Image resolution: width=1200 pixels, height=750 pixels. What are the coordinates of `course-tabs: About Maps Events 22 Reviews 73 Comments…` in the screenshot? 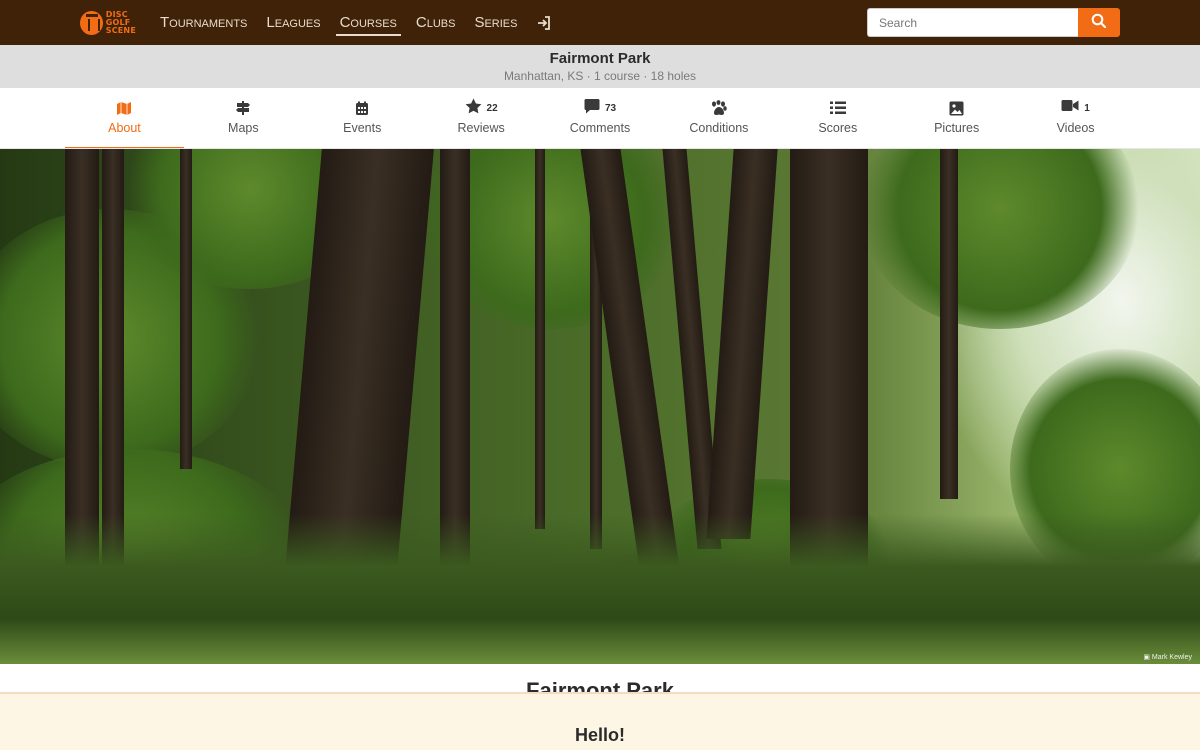 It's located at (600, 118).